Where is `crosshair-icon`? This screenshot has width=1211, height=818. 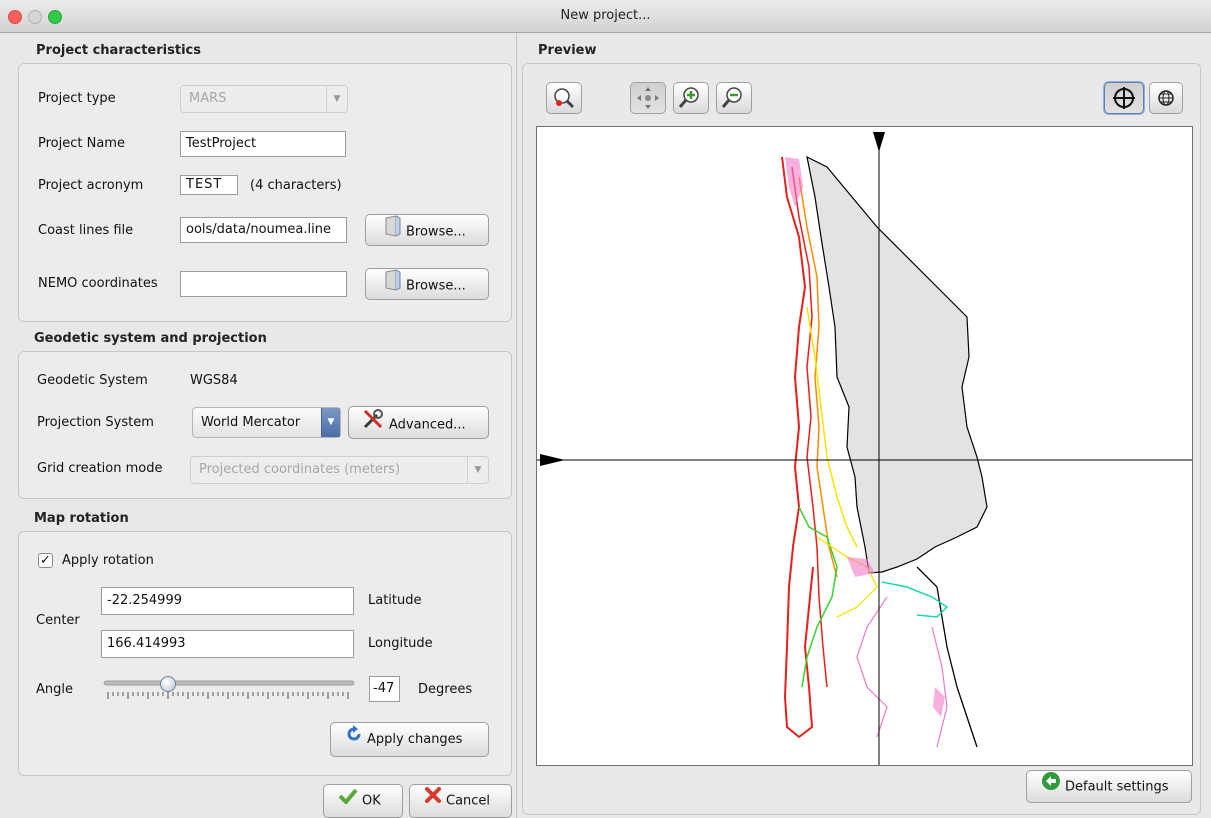
crosshair-icon is located at coordinates (1124, 102).